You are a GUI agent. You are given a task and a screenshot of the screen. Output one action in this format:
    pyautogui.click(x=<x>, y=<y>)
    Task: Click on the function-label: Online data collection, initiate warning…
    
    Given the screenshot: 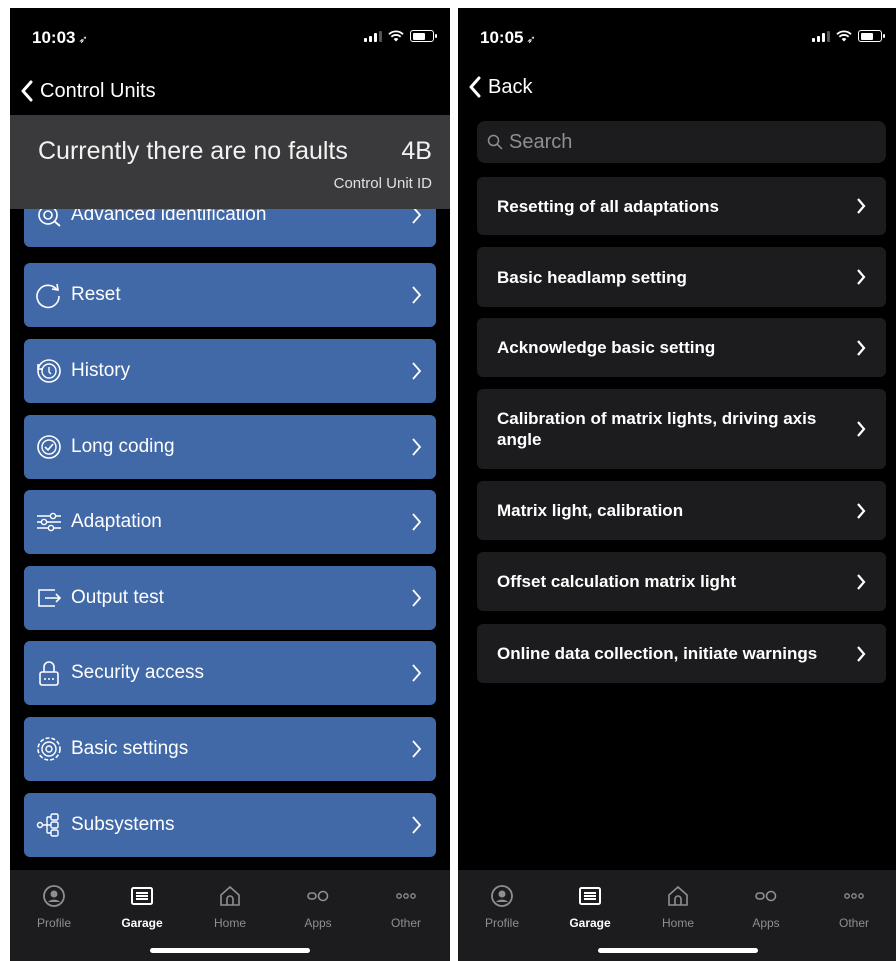 What is the action you would take?
    pyautogui.click(x=657, y=653)
    